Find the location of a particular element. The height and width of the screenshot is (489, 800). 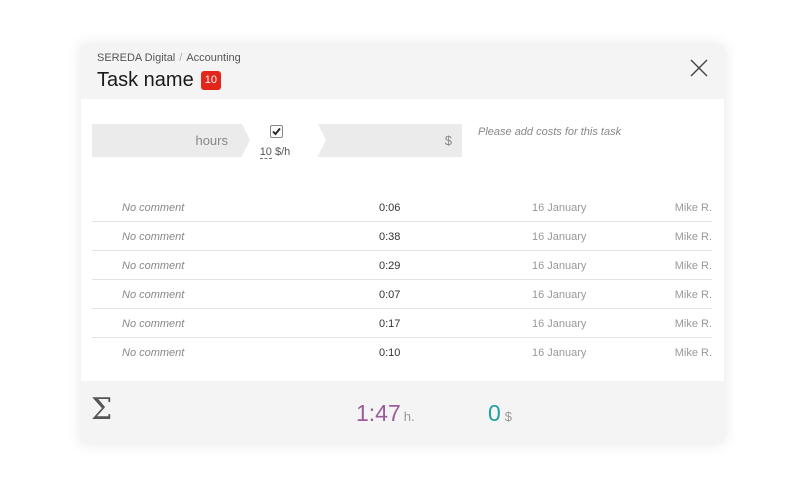

task-count-badge: 10 is located at coordinates (210, 80).